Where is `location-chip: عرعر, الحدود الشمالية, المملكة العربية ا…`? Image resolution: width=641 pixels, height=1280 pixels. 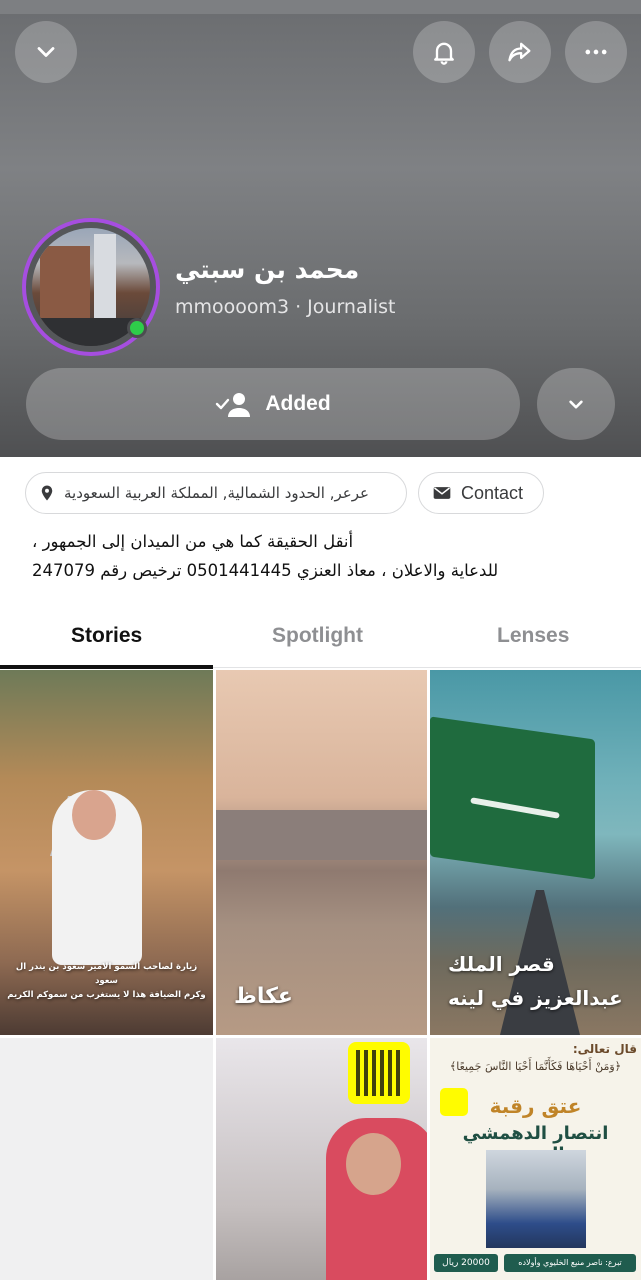
location-chip: عرعر, الحدود الشمالية, المملكة العربية ا… is located at coordinates (216, 493).